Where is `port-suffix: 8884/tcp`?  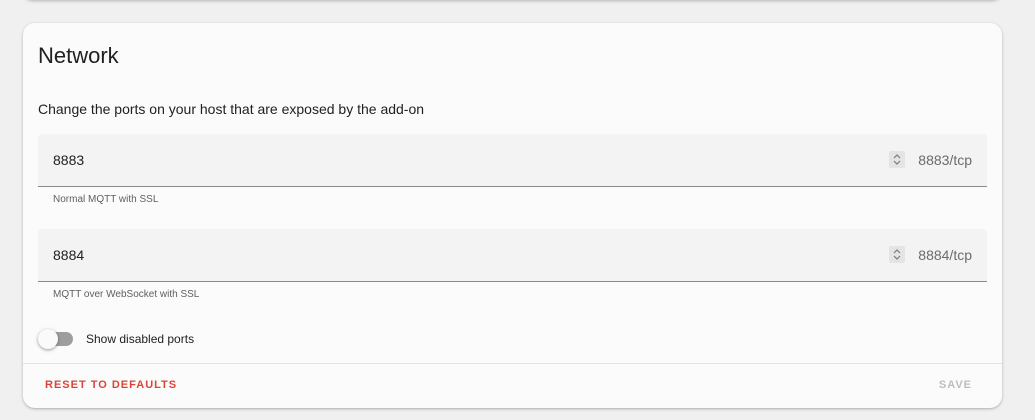
port-suffix: 8884/tcp is located at coordinates (945, 255).